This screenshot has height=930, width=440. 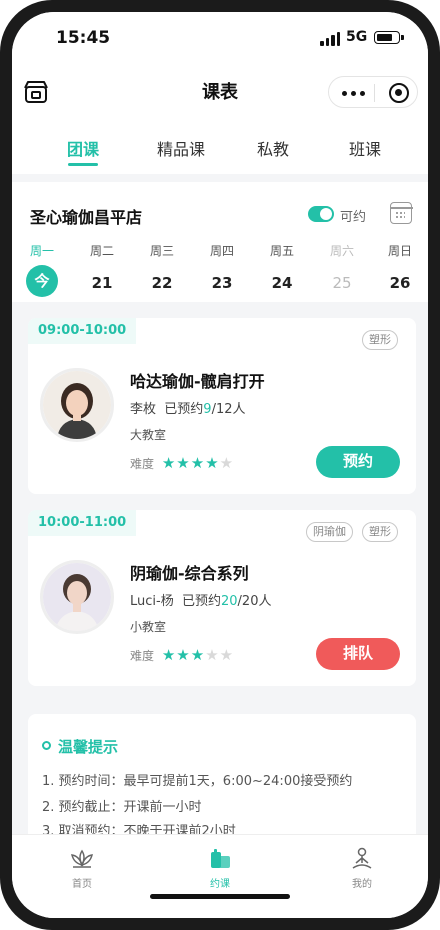 I want to click on tabbar-item-home: 首页, so click(x=82, y=867).